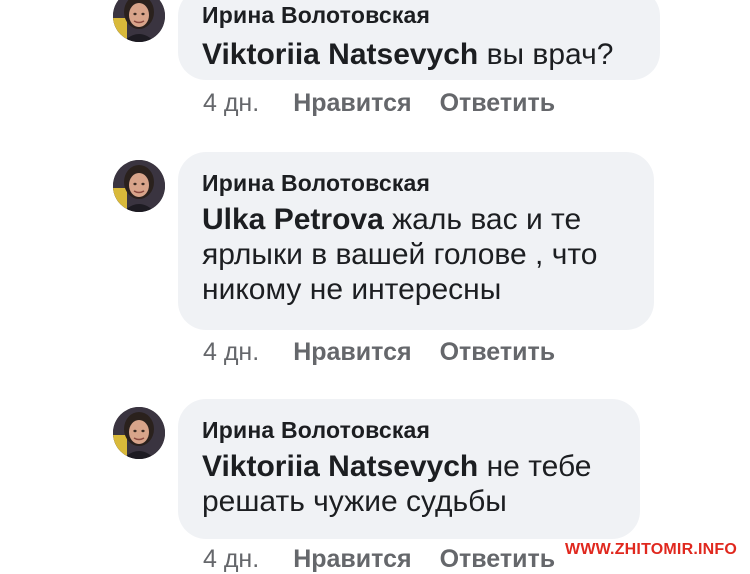  I want to click on mention-link: Ulka Petrova, so click(293, 219).